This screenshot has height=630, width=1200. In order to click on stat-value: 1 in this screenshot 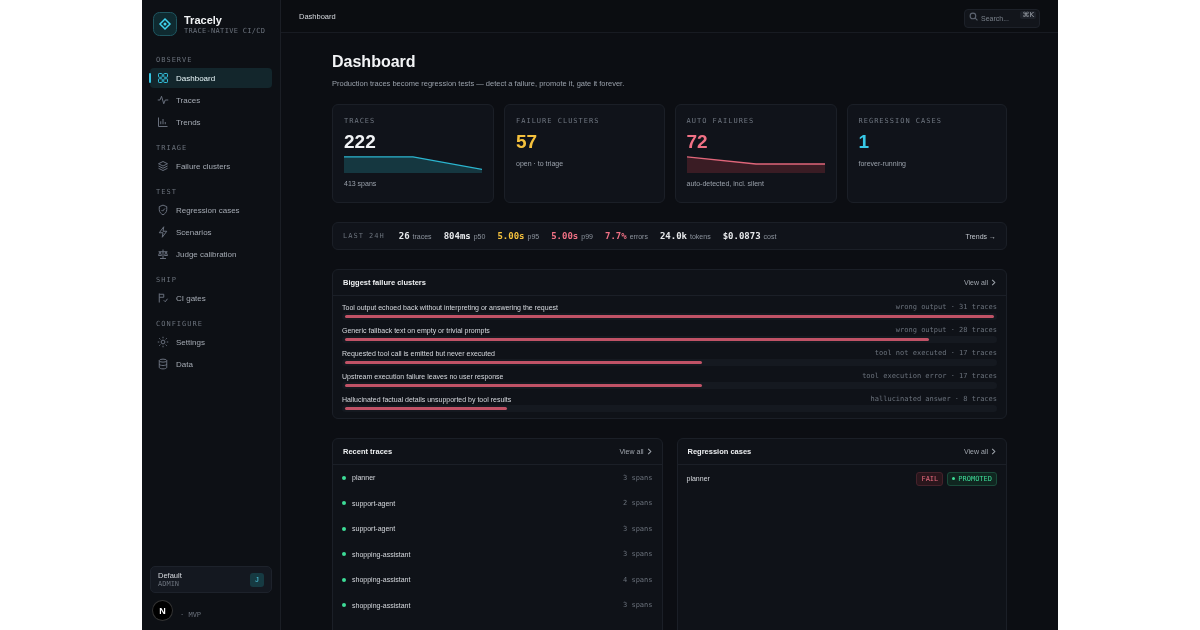, I will do `click(864, 142)`.